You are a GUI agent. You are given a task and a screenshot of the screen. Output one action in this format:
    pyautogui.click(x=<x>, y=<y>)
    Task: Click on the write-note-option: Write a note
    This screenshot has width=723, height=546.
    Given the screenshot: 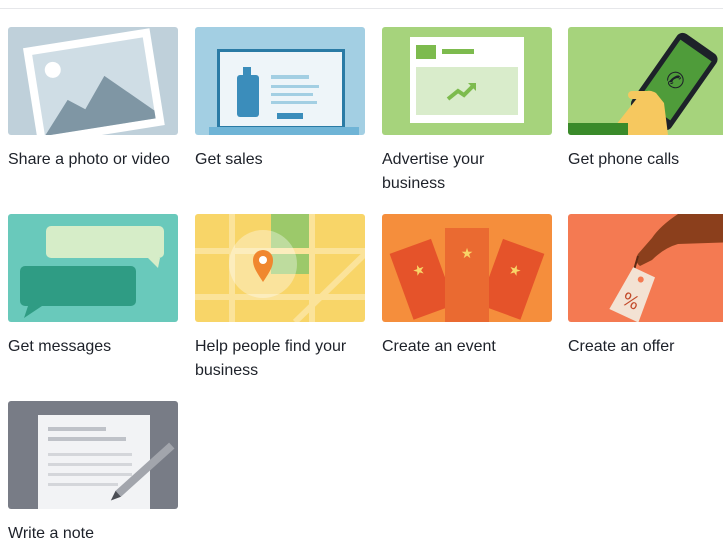 What is the action you would take?
    pyautogui.click(x=93, y=473)
    